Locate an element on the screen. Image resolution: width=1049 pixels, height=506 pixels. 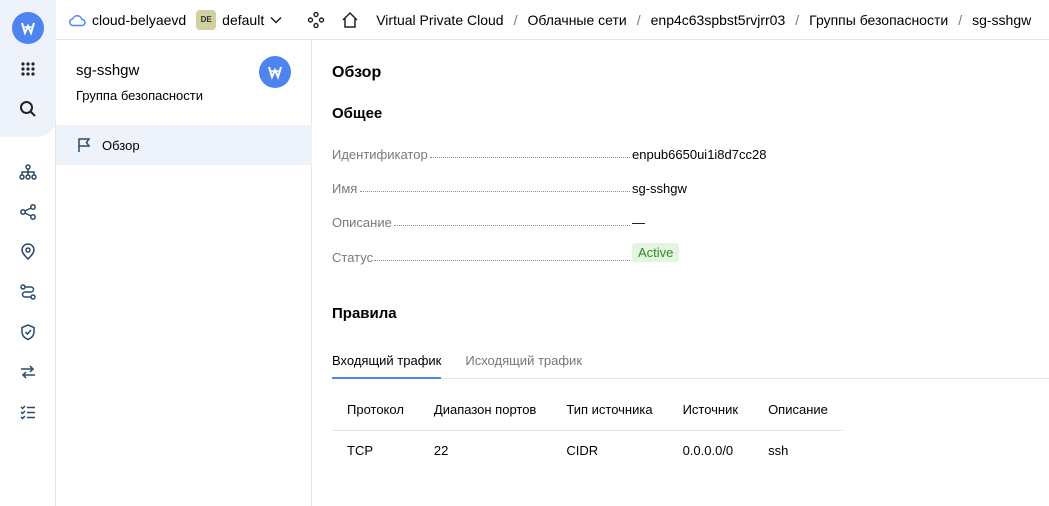
cloud-logo-icon is located at coordinates (28, 28).